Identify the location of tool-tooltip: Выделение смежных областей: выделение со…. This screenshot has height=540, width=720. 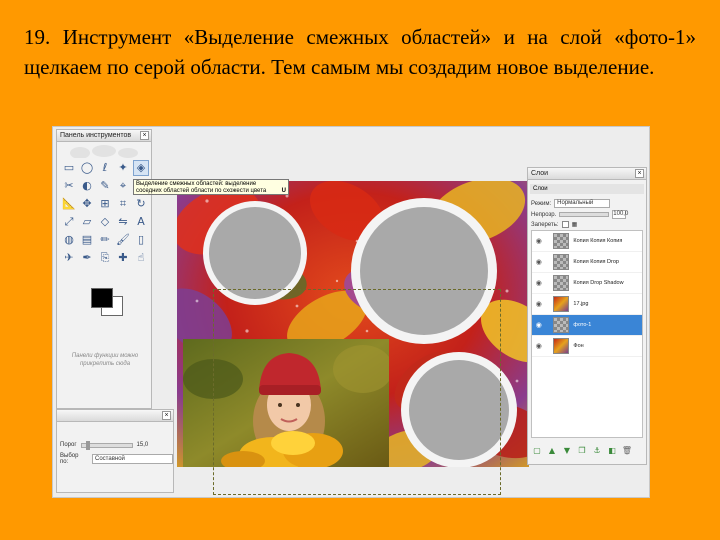
(211, 187).